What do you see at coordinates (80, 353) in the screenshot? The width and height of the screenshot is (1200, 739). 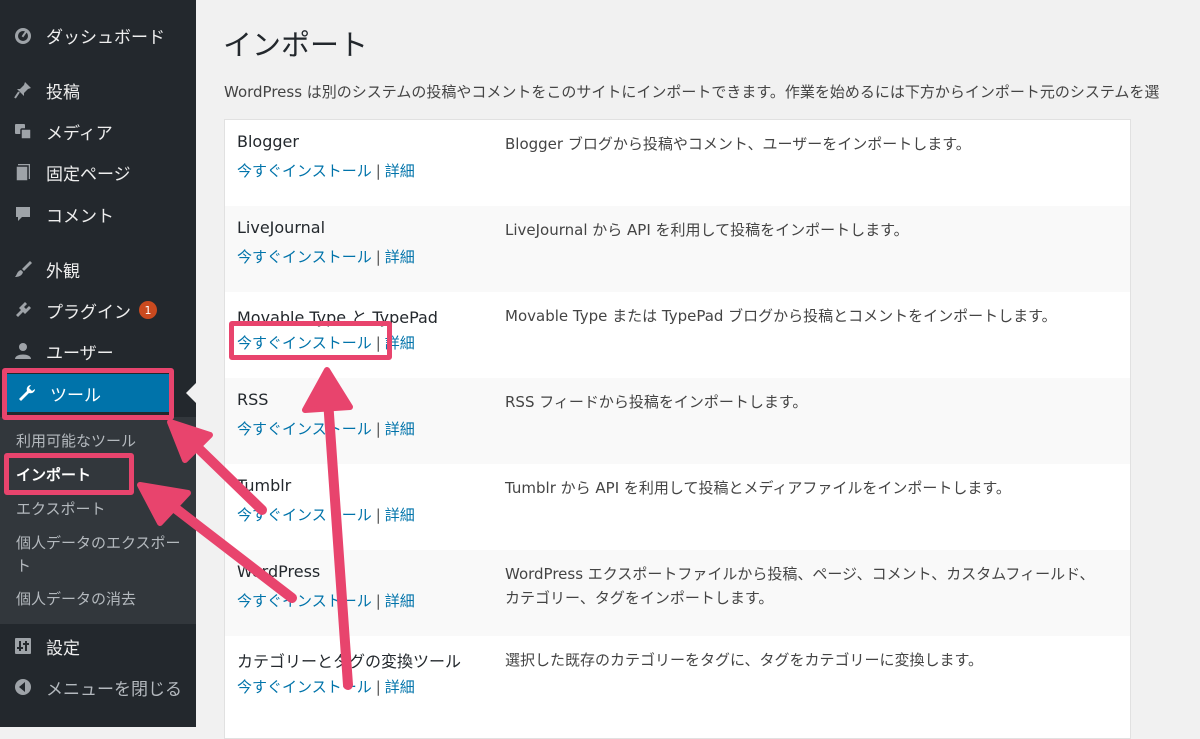 I see `menu-label: ユーザー` at bounding box center [80, 353].